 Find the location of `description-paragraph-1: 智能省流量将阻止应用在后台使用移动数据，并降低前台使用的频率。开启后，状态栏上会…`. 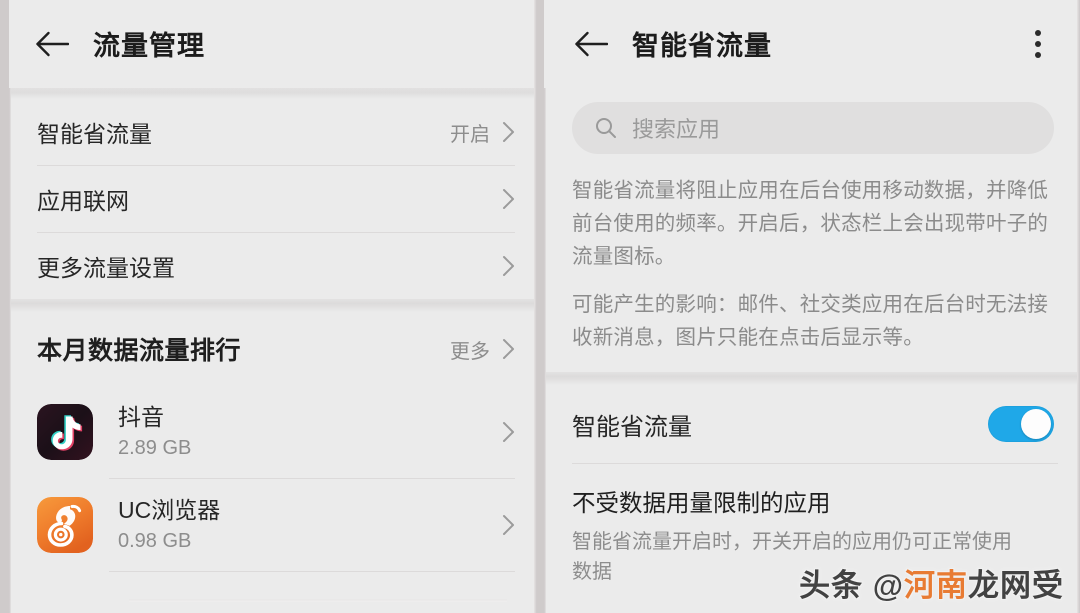

description-paragraph-1: 智能省流量将阻止应用在后台使用移动数据，并降低前台使用的频率。开启后，状态栏上会… is located at coordinates (810, 224).